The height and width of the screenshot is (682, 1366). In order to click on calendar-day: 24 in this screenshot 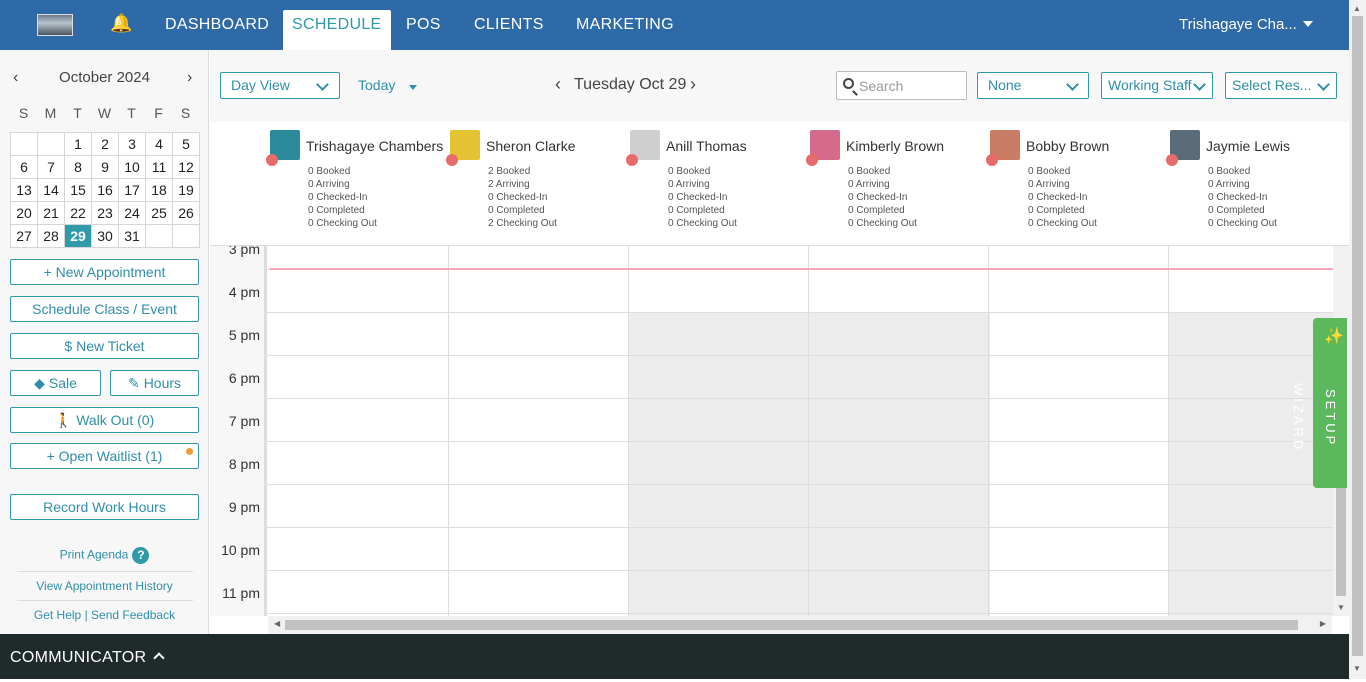, I will do `click(132, 213)`.